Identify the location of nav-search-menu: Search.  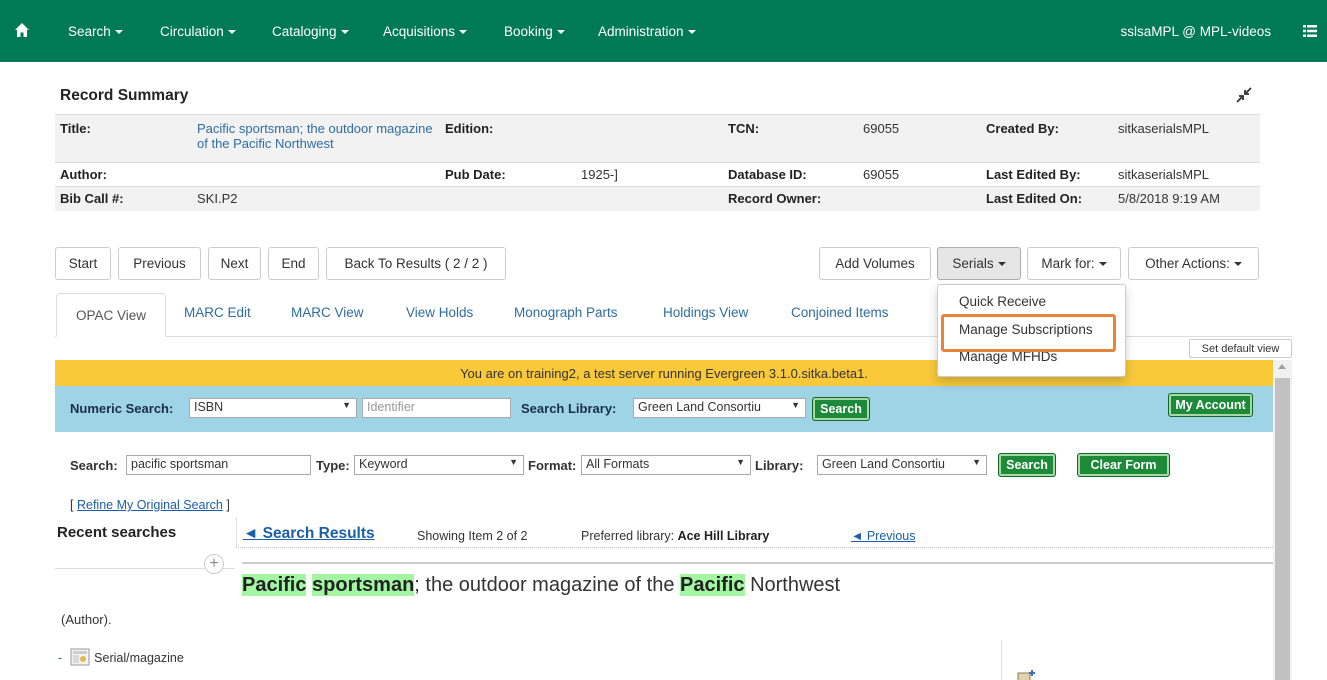
(95, 31).